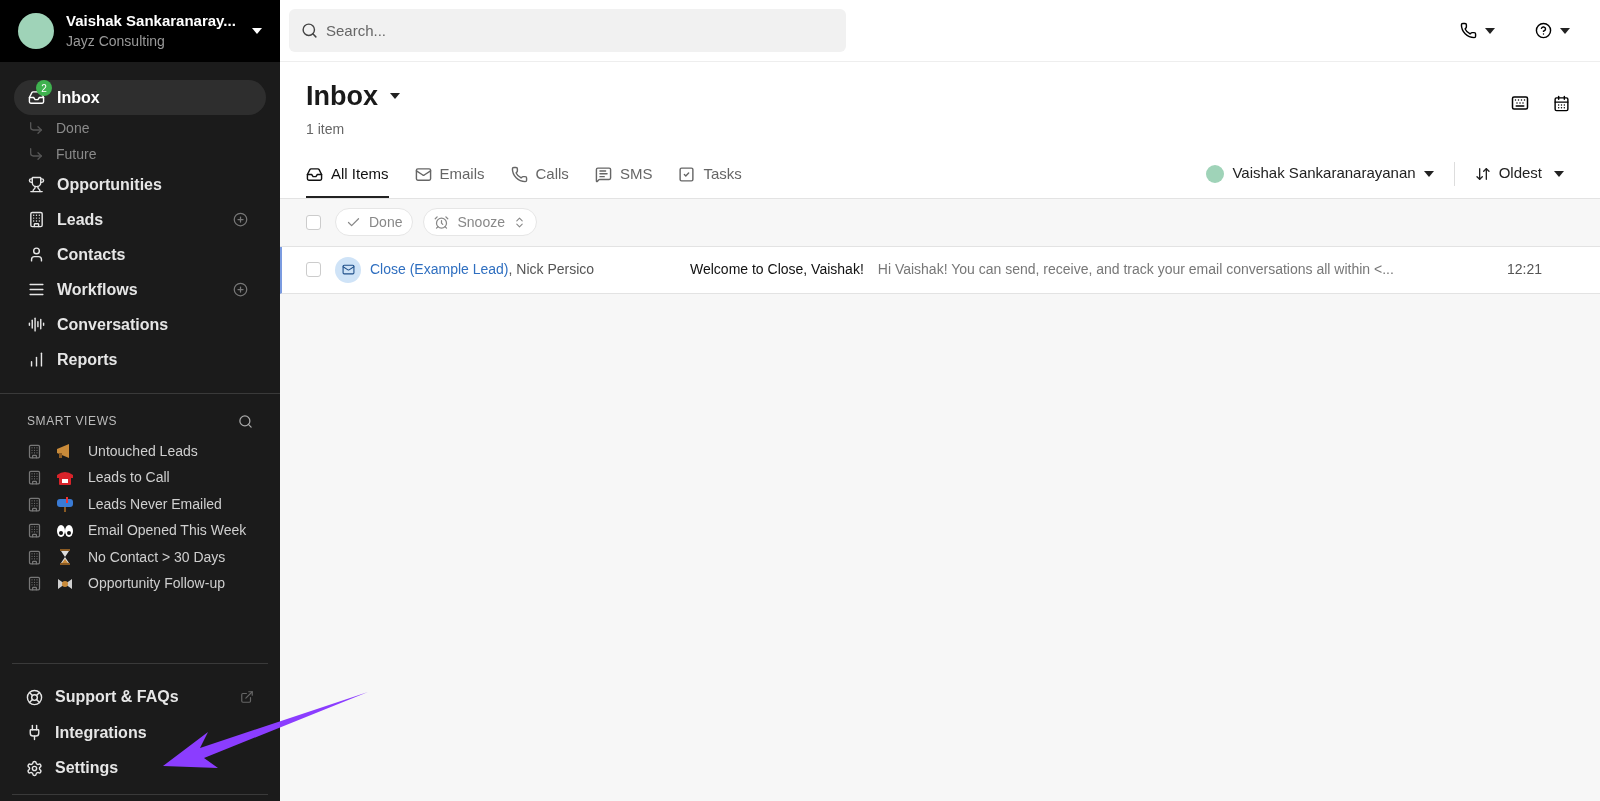 This screenshot has width=1600, height=801. I want to click on contact-name: , Nick Persico, so click(551, 269).